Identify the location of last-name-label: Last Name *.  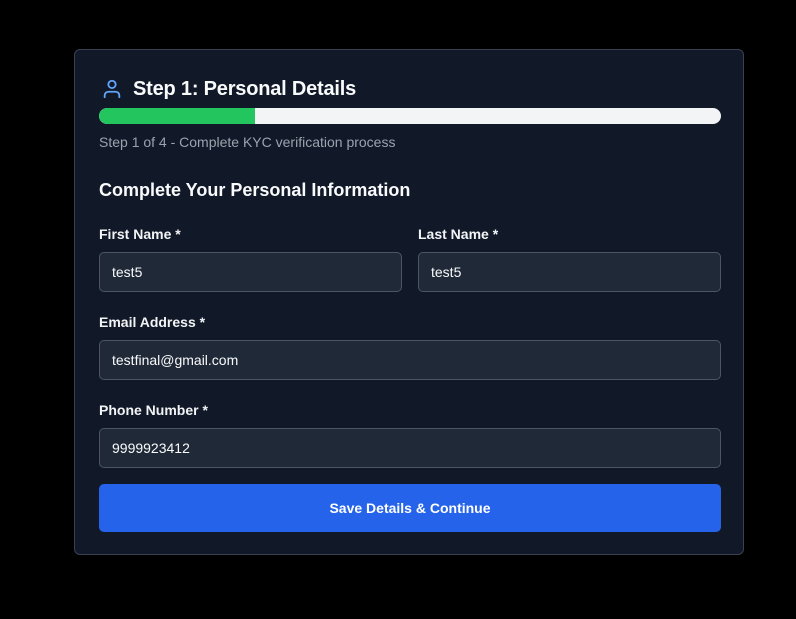
(458, 234).